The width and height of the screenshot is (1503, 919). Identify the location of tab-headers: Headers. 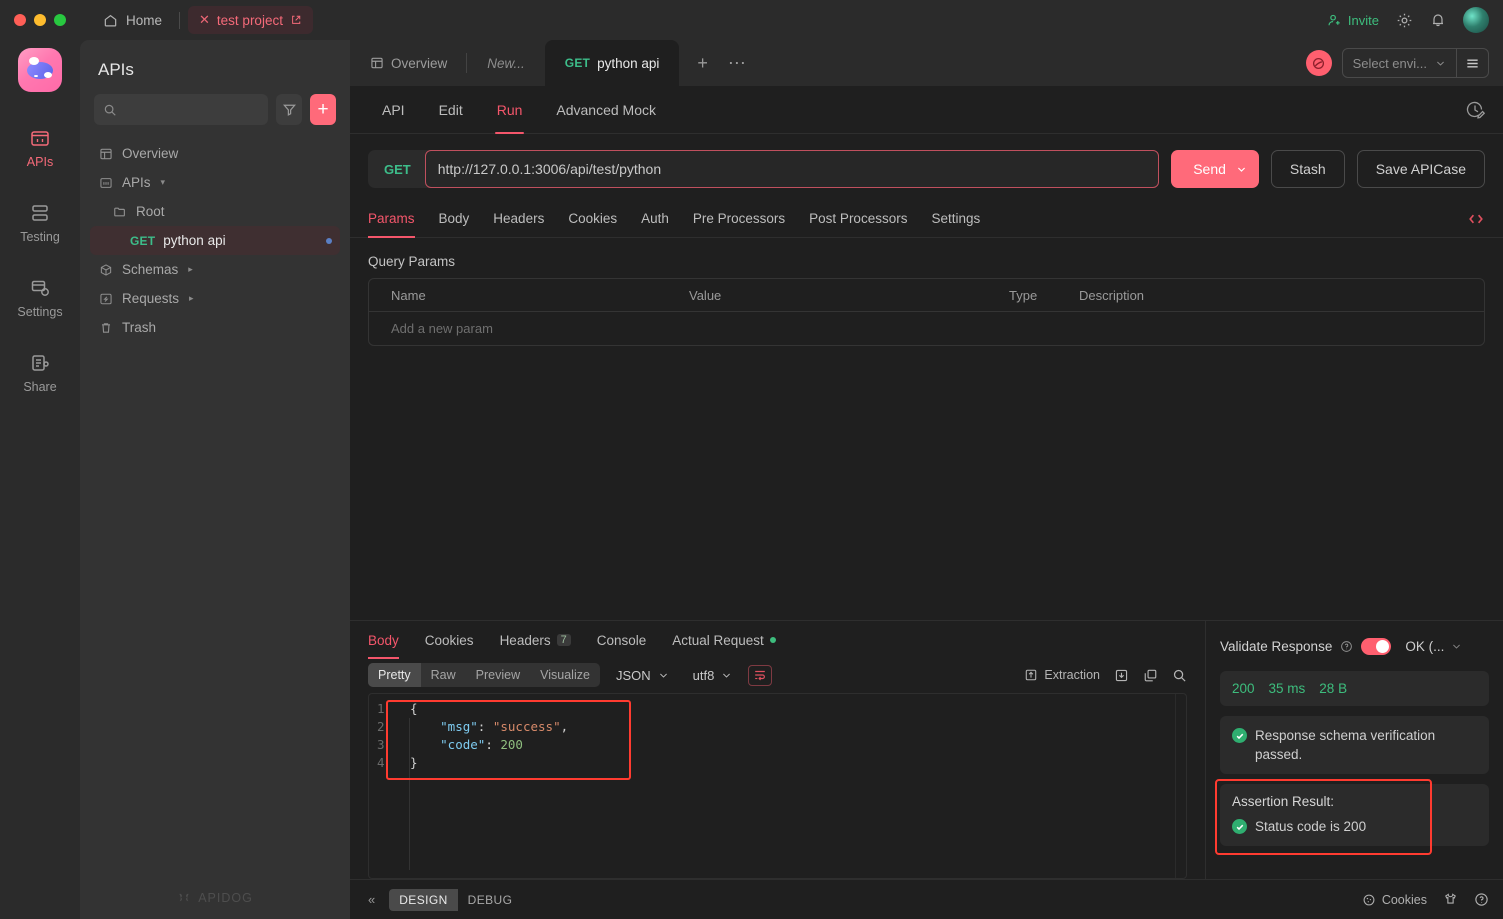
(518, 219).